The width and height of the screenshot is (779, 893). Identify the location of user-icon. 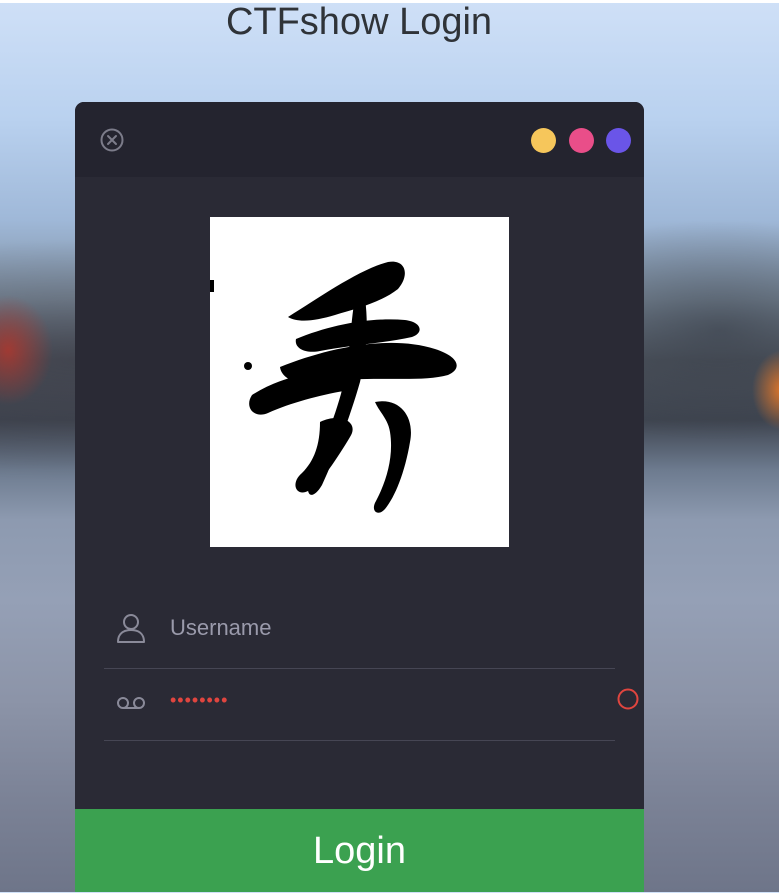
(131, 628).